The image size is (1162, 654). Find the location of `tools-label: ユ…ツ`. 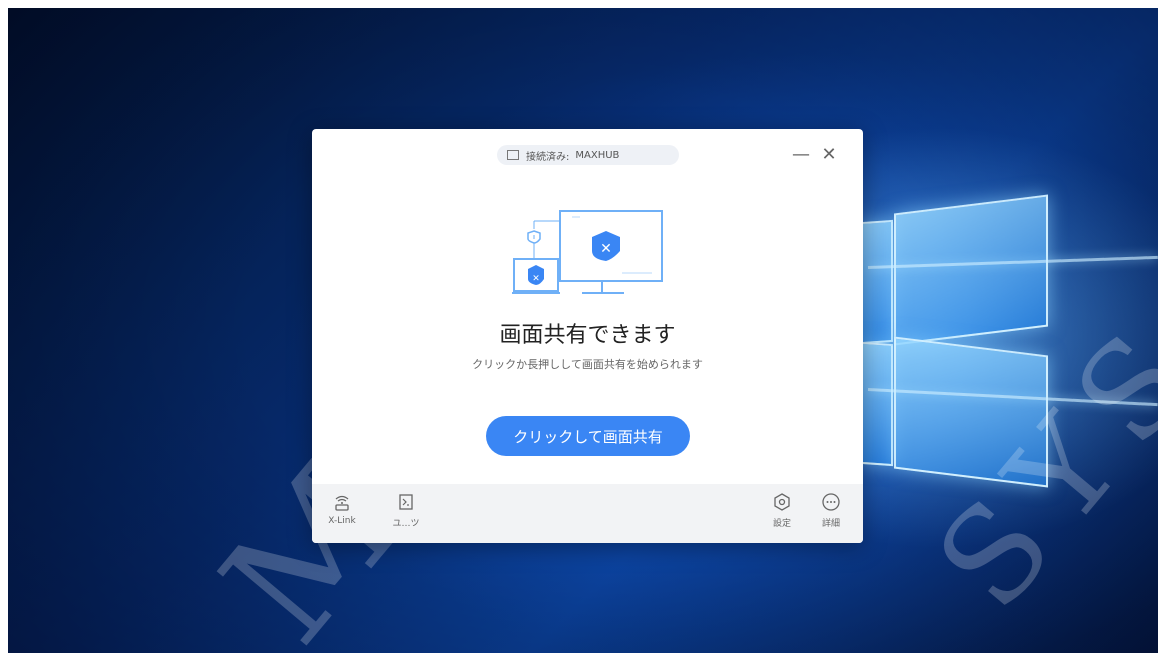

tools-label: ユ…ツ is located at coordinates (406, 524).